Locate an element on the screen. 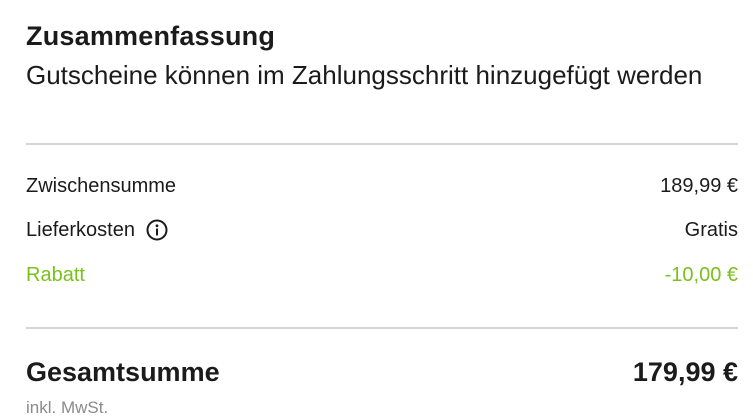 The image size is (753, 419). info-icon is located at coordinates (157, 230).